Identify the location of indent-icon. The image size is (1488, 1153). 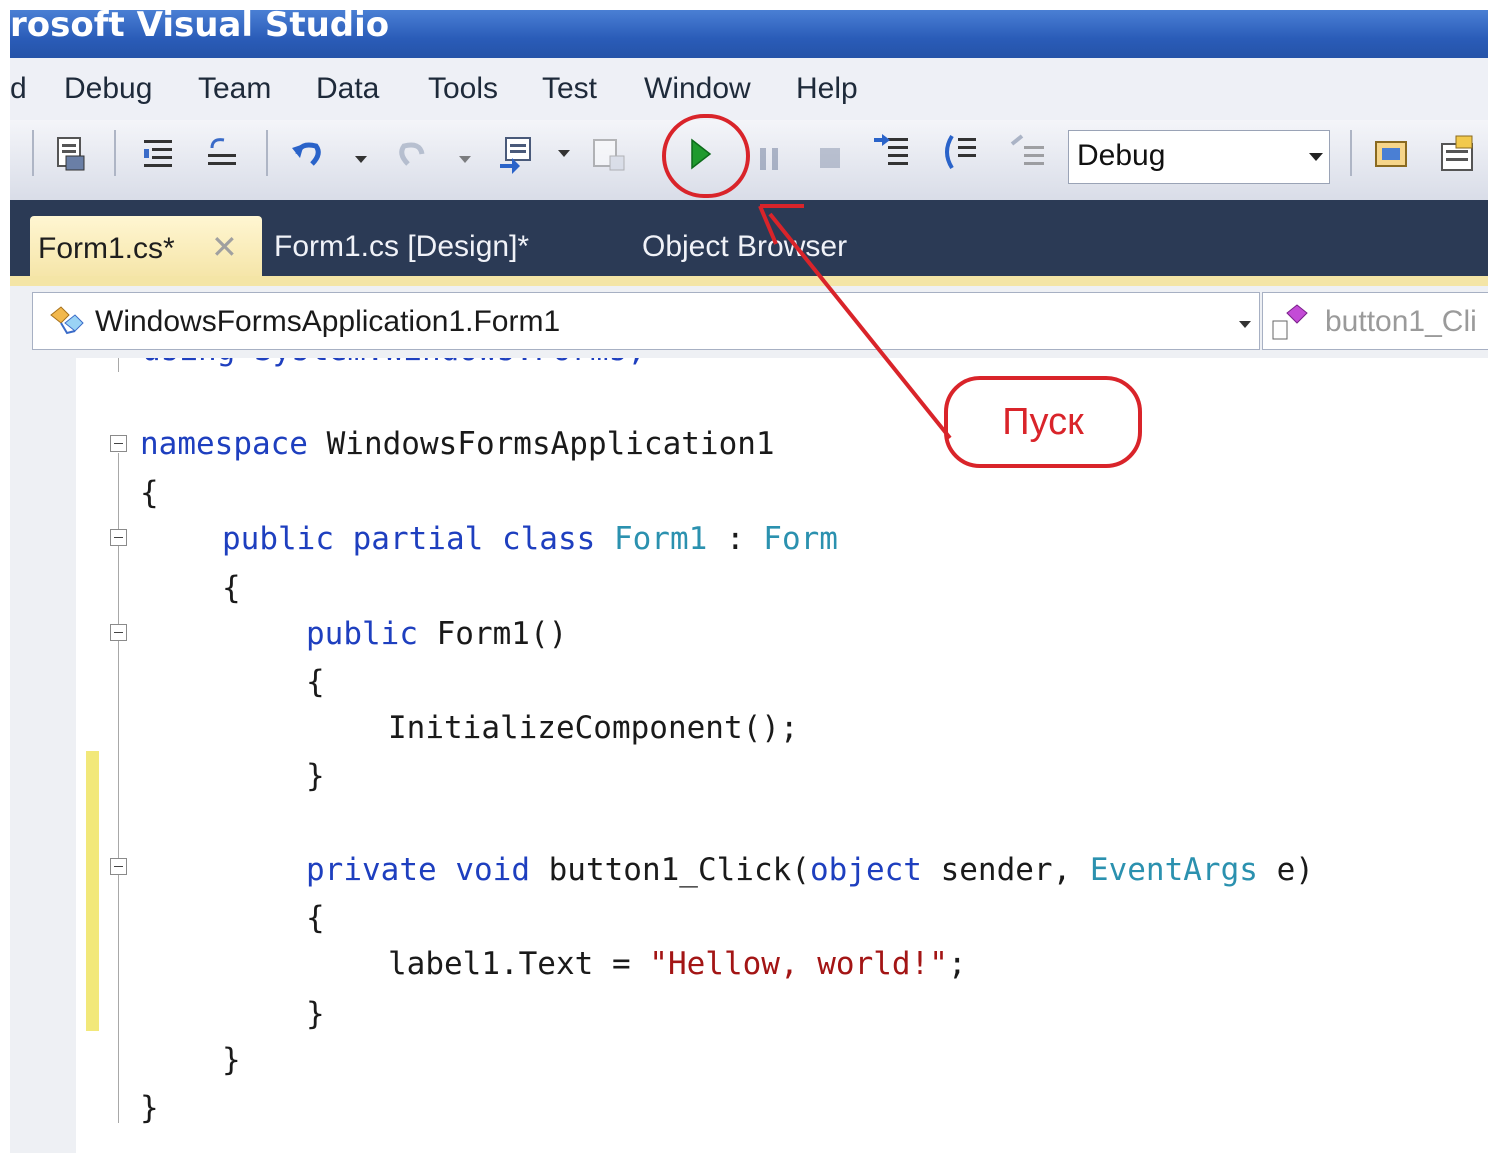
(158, 154).